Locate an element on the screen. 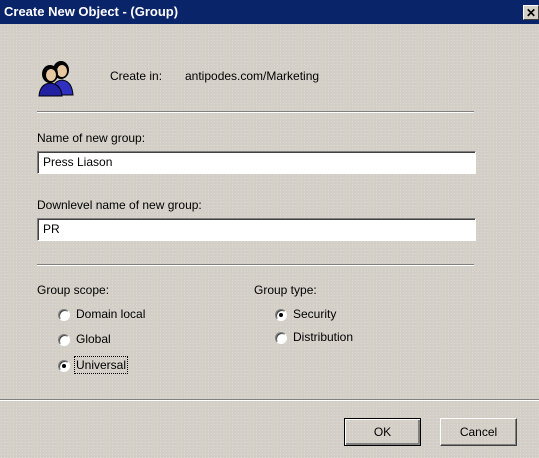 The width and height of the screenshot is (539, 458). separator-top is located at coordinates (255, 112).